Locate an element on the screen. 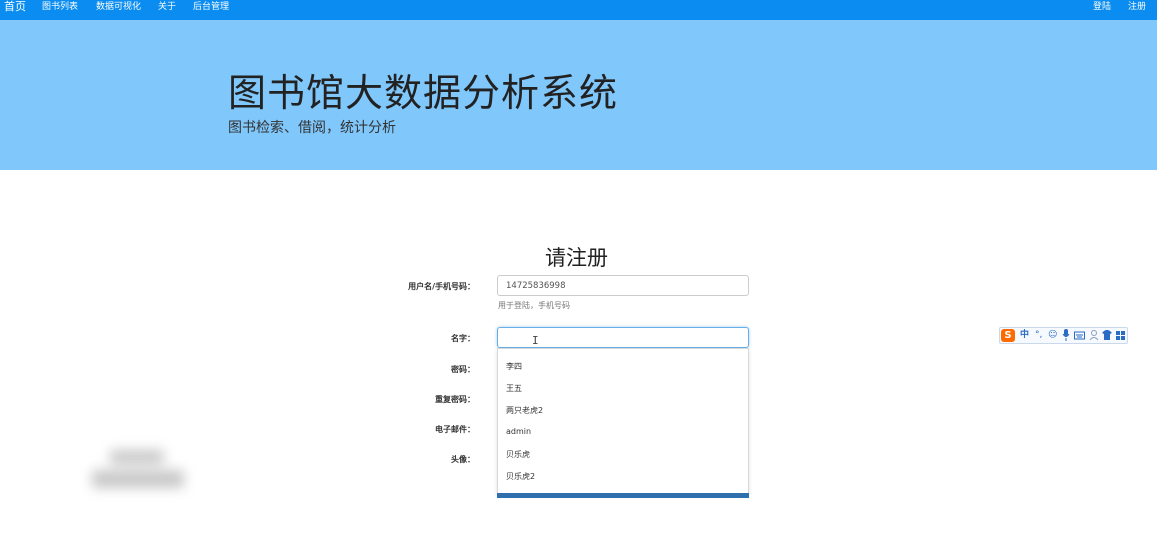  autocomplete-option: 两只老虎2 is located at coordinates (524, 410).